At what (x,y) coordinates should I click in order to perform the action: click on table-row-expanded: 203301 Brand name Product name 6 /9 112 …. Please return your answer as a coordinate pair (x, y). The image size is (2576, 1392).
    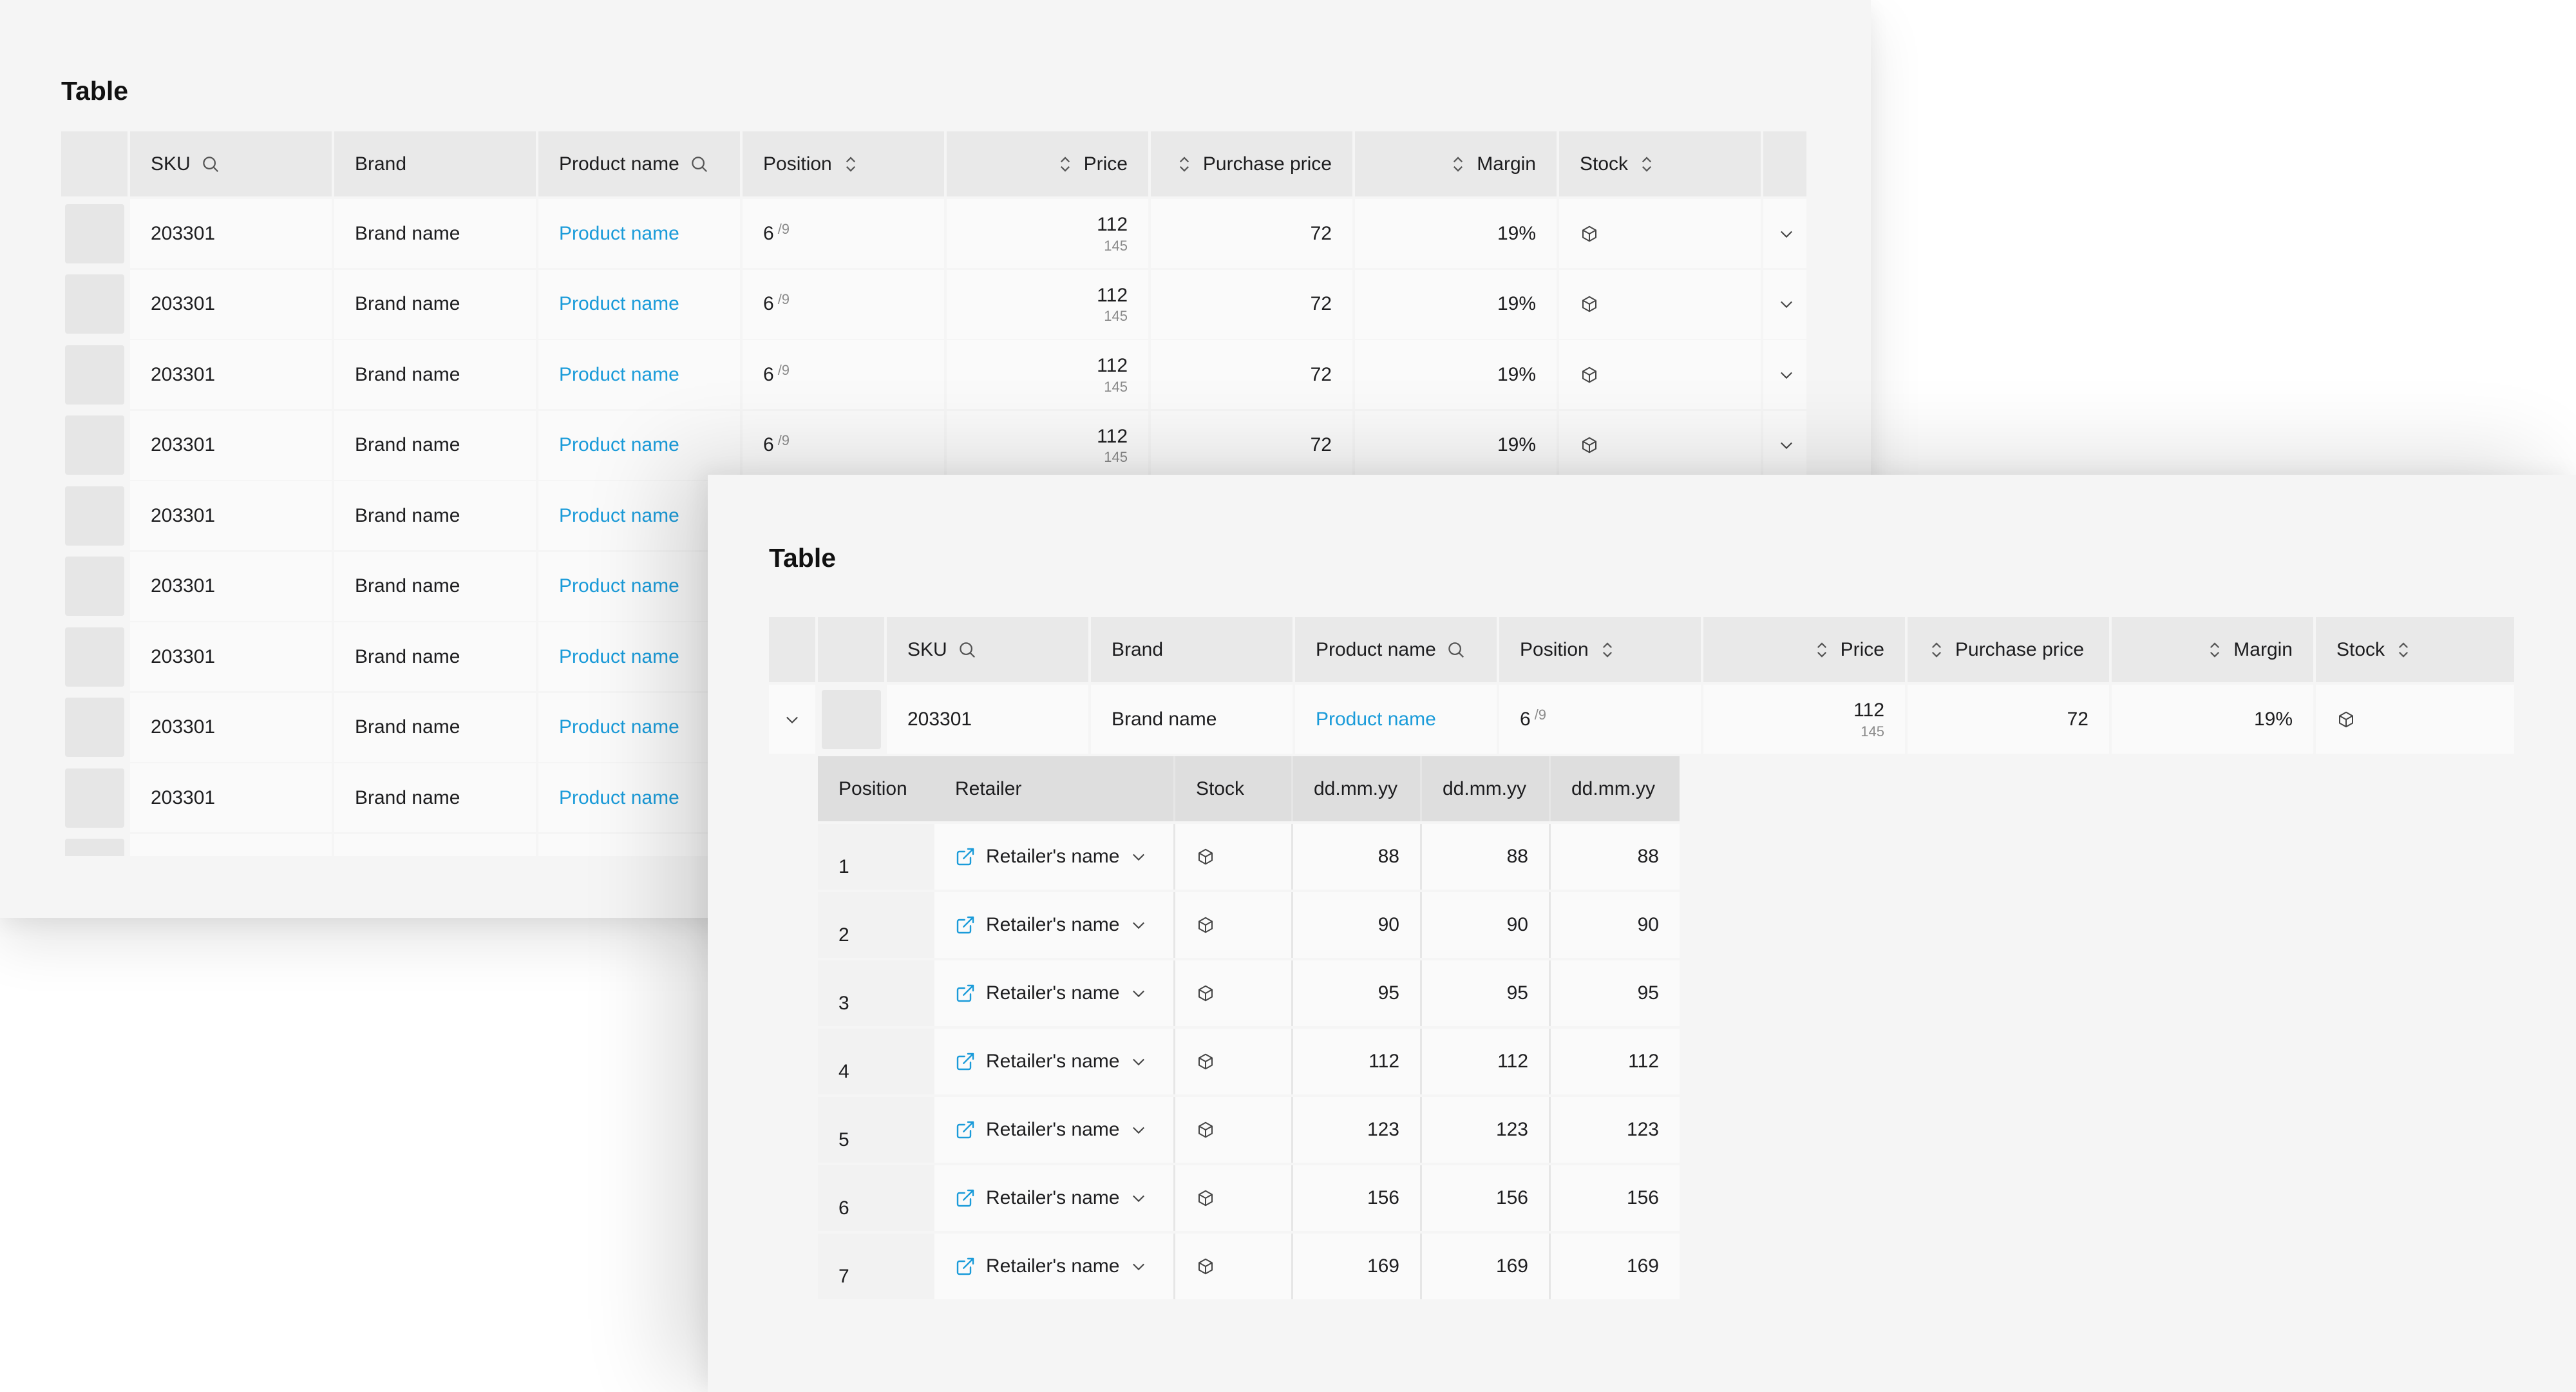
    Looking at the image, I should click on (1642, 720).